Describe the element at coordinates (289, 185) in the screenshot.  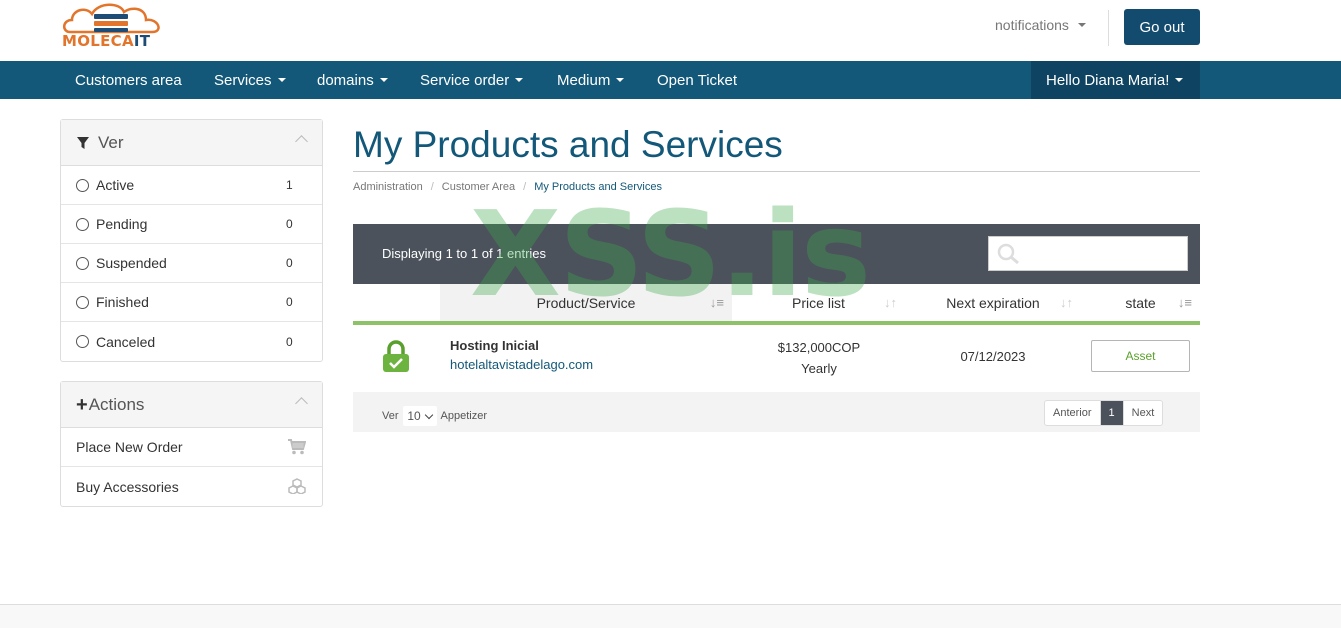
I see `filter-count: 1` at that location.